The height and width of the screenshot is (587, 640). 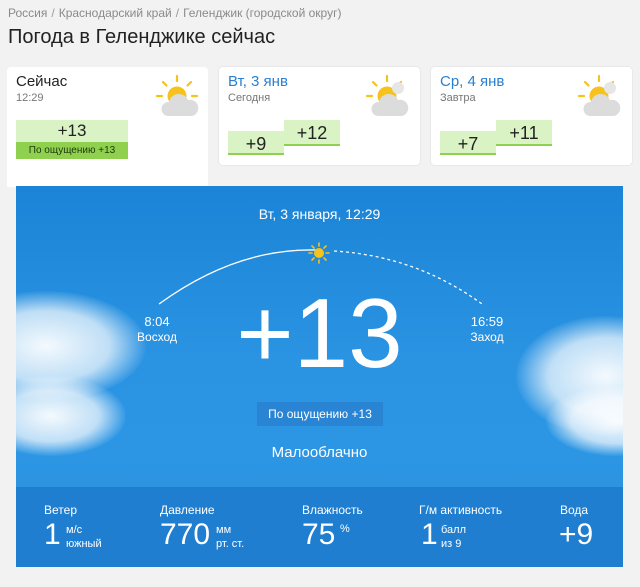 What do you see at coordinates (142, 37) in the screenshot?
I see `page-title: Погода в Геленджике сейчас` at bounding box center [142, 37].